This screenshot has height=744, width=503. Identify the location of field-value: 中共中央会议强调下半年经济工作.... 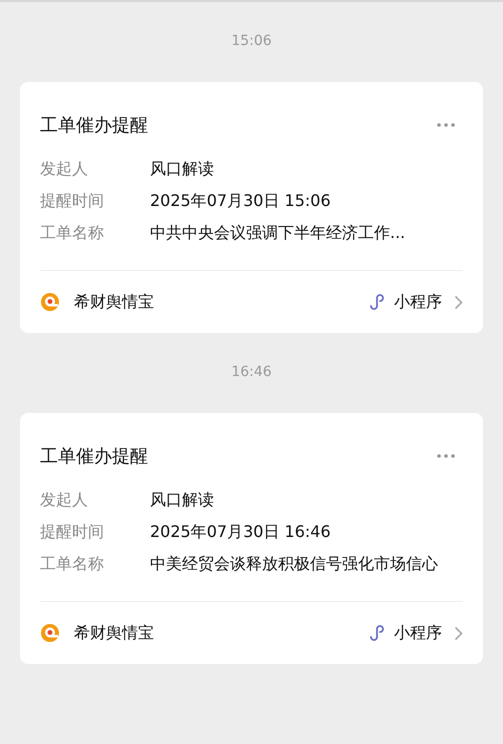
(278, 233).